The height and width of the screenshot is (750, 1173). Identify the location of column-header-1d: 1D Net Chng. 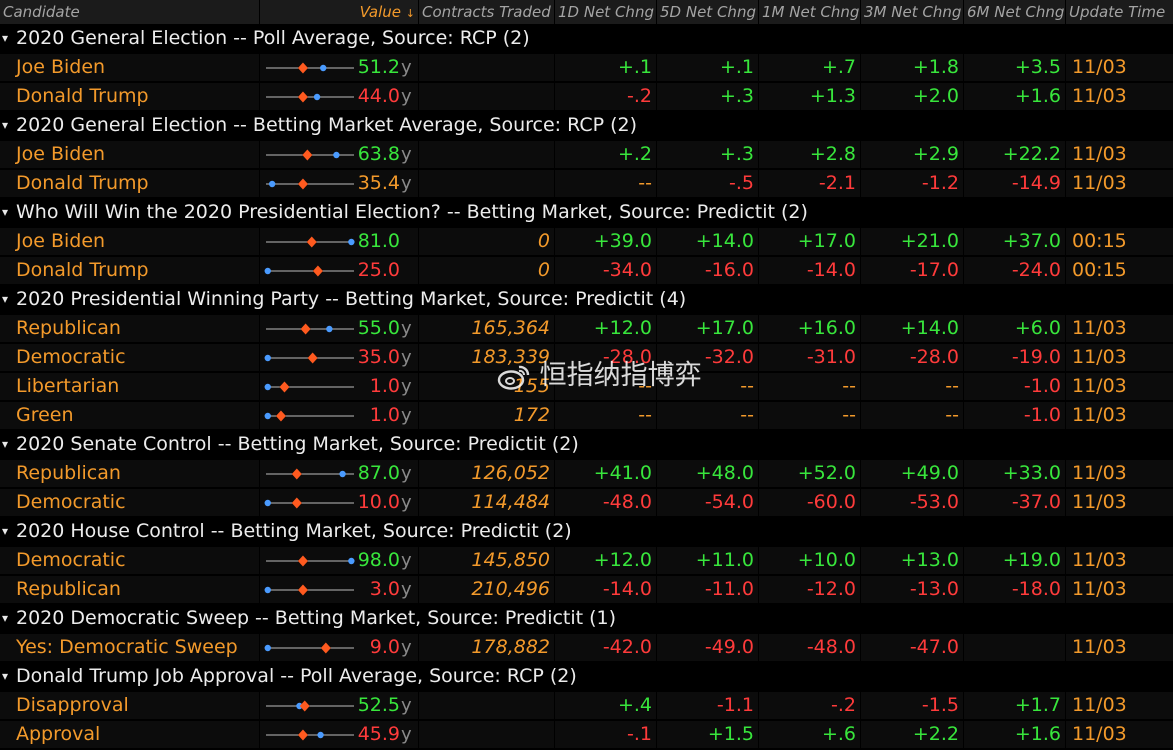
(605, 12).